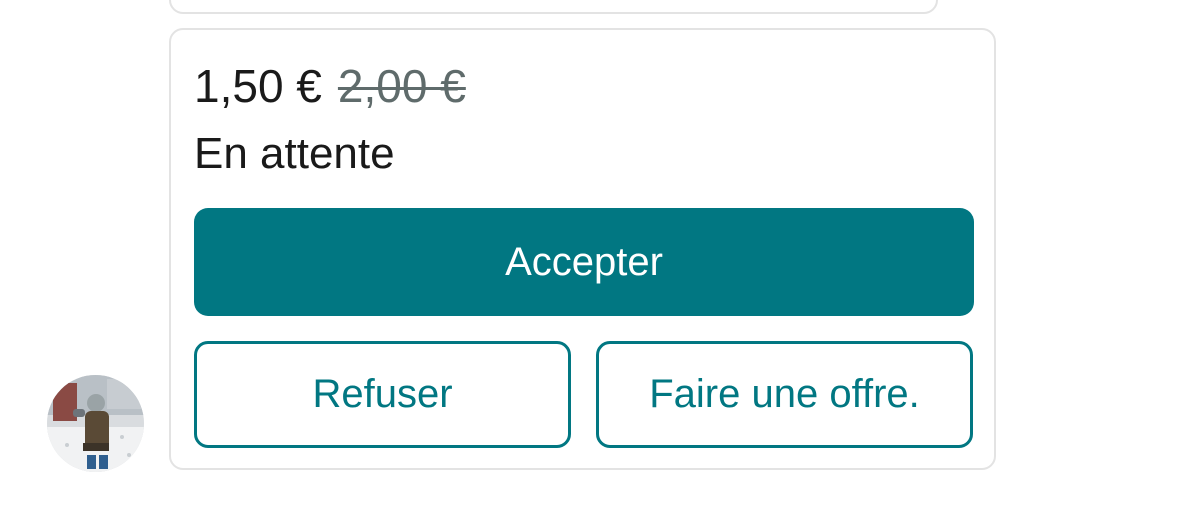 This screenshot has width=1179, height=521. I want to click on original-price: 2,00 €, so click(401, 86).